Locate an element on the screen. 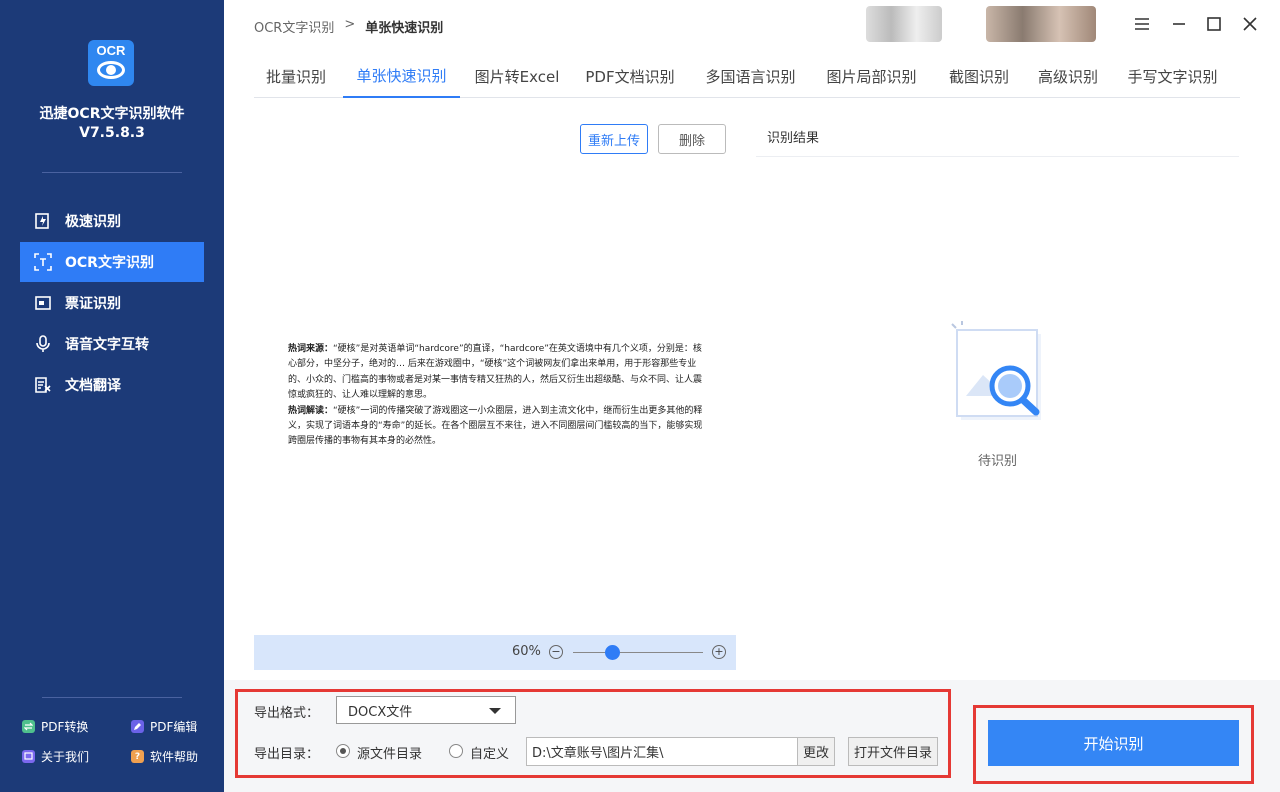 The height and width of the screenshot is (792, 1280). zoom-in-icon: + is located at coordinates (719, 652).